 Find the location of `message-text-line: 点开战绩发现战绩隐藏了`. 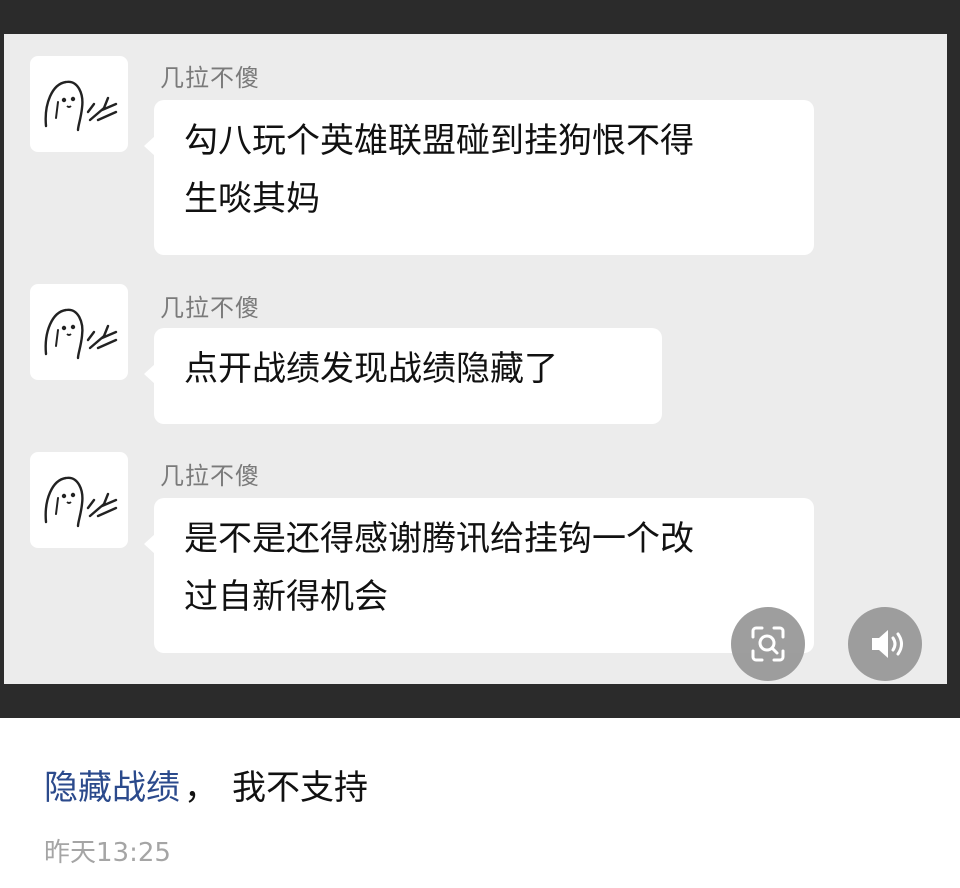

message-text-line: 点开战绩发现战绩隐藏了 is located at coordinates (371, 369).